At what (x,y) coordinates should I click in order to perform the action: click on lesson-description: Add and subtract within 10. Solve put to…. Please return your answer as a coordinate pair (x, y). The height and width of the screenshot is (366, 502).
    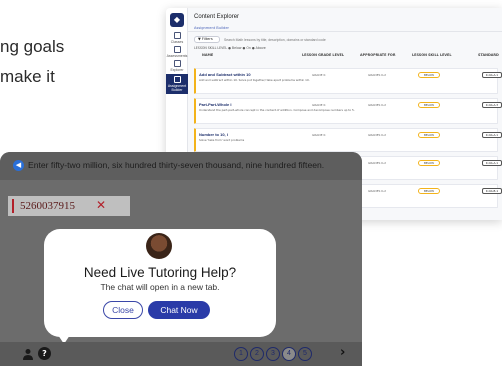
    Looking at the image, I should click on (254, 80).